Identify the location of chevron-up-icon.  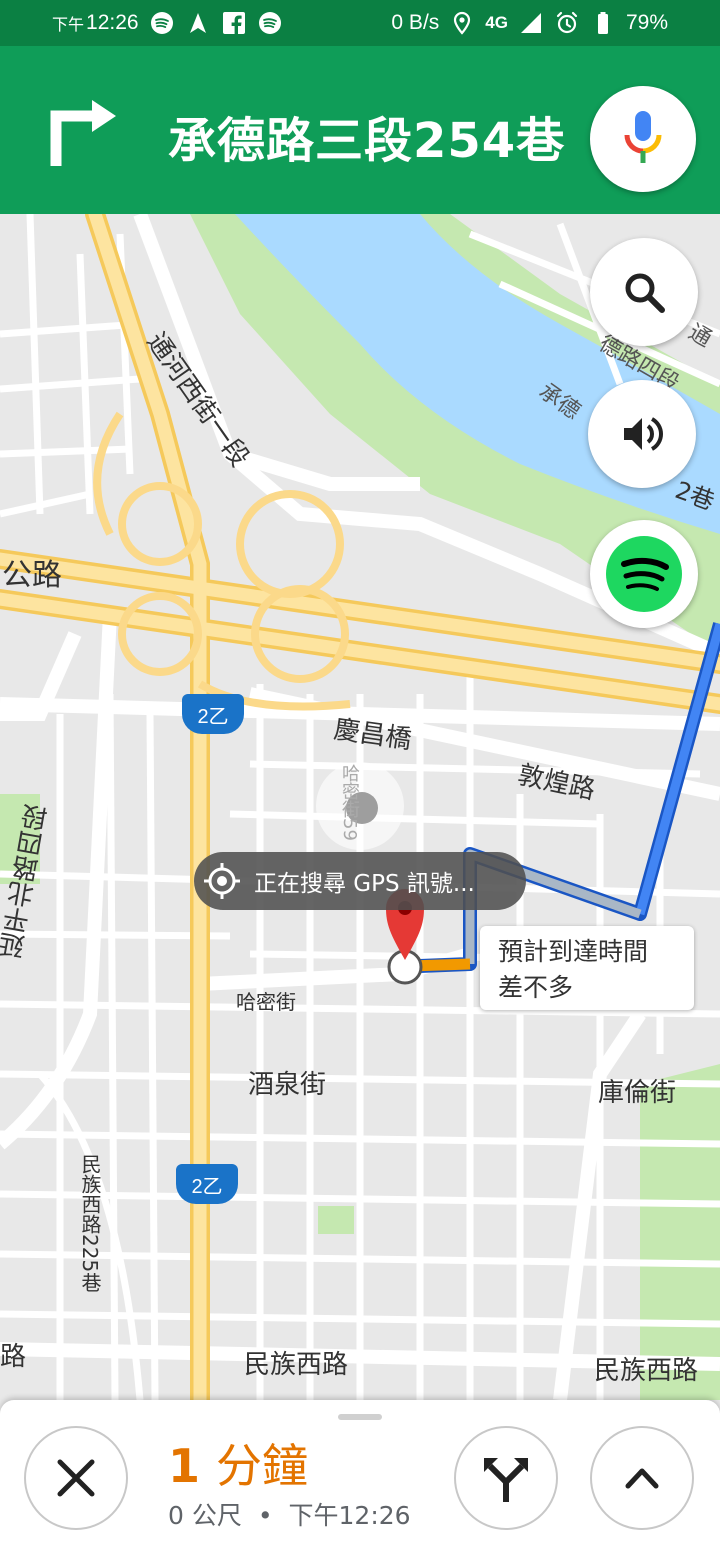
(642, 1478).